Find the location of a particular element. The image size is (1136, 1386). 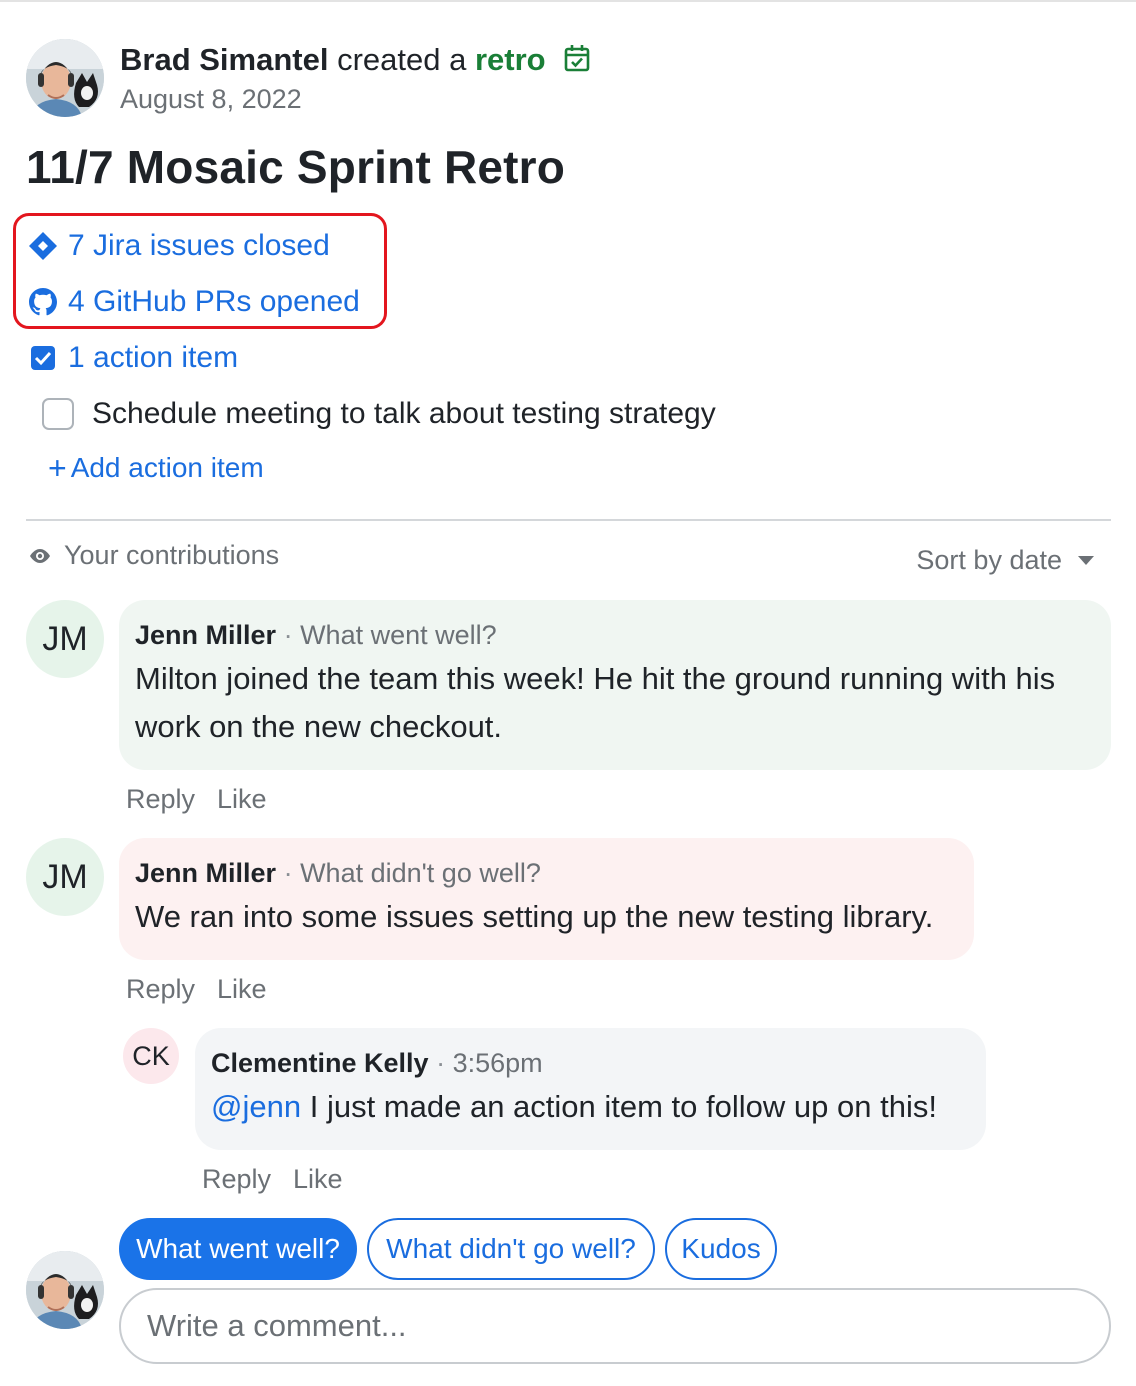

add-action-item-button: + Add action item is located at coordinates (156, 468).